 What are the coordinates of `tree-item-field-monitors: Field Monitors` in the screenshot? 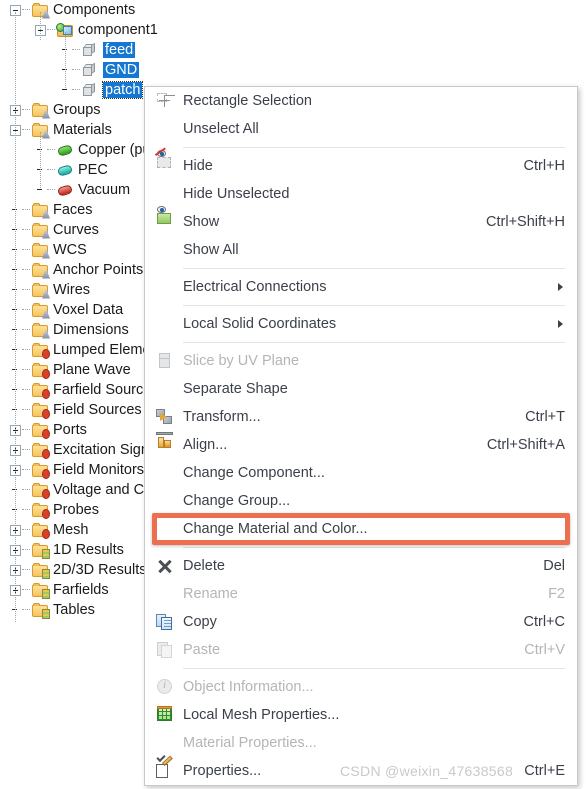 It's located at (77, 470).